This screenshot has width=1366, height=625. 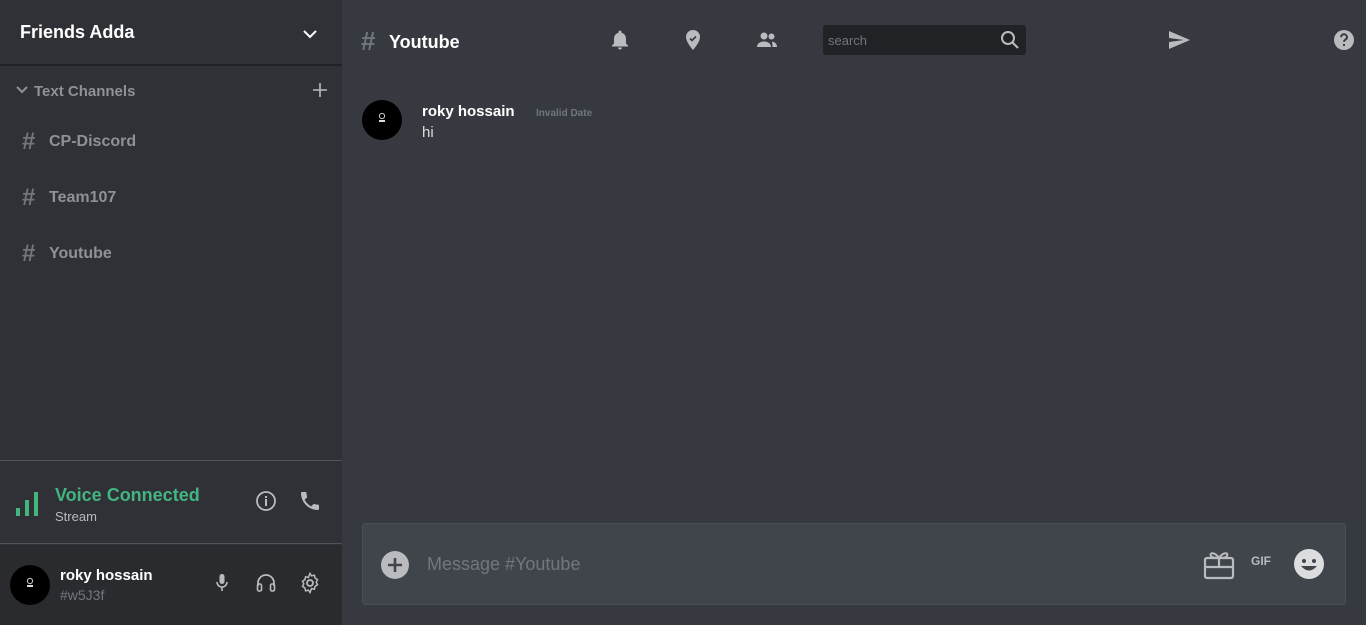 What do you see at coordinates (83, 197) in the screenshot?
I see `channel-label: Team107` at bounding box center [83, 197].